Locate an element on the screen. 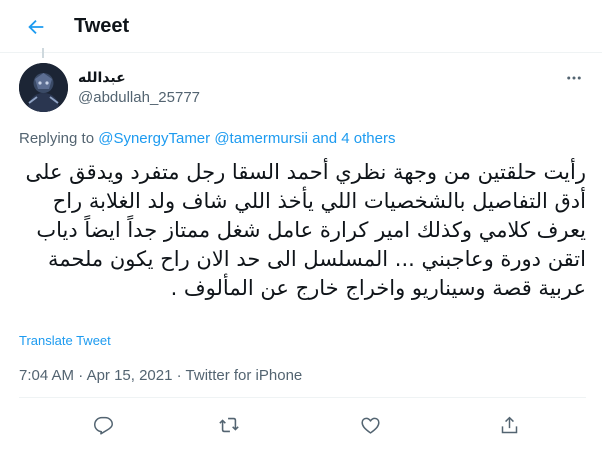  reply-icon is located at coordinates (103, 425).